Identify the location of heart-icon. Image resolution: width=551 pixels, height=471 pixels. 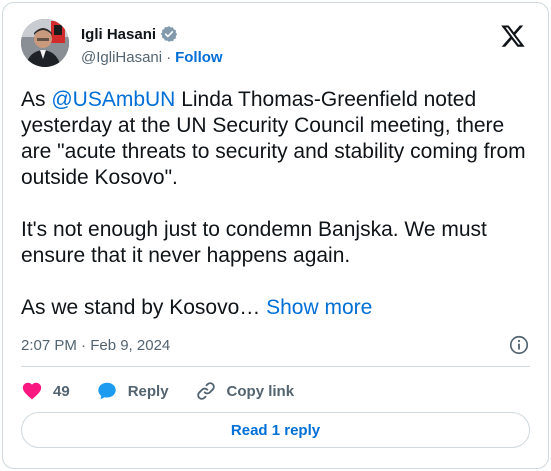
(32, 391).